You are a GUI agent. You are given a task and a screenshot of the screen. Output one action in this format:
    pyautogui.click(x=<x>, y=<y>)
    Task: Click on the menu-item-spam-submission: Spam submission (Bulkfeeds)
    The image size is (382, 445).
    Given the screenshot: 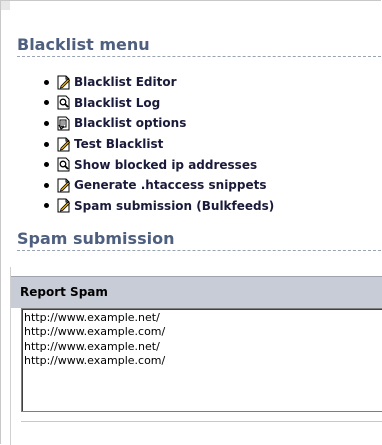 What is the action you would take?
    pyautogui.click(x=159, y=206)
    